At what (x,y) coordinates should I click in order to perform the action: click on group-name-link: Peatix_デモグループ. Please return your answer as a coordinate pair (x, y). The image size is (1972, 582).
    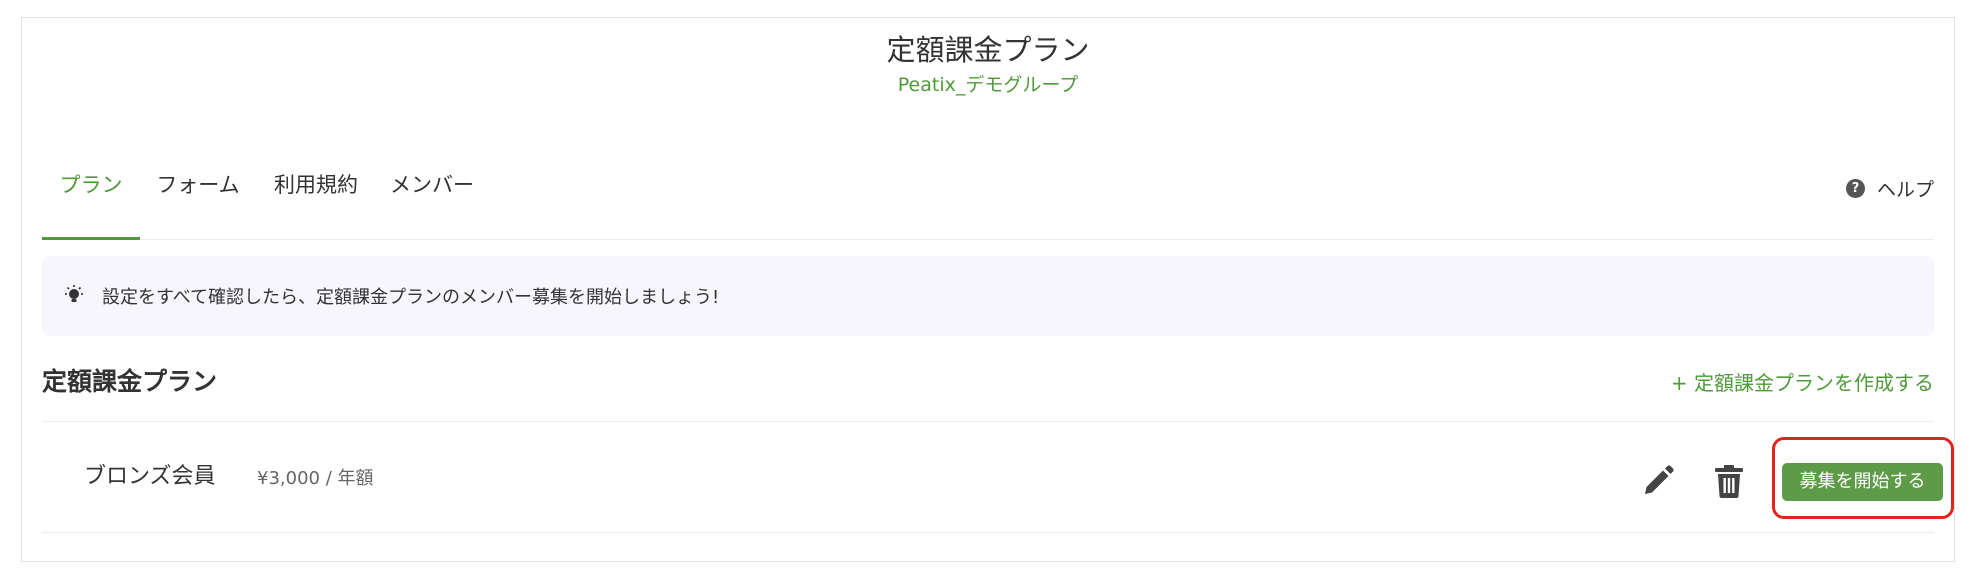
    Looking at the image, I should click on (988, 85).